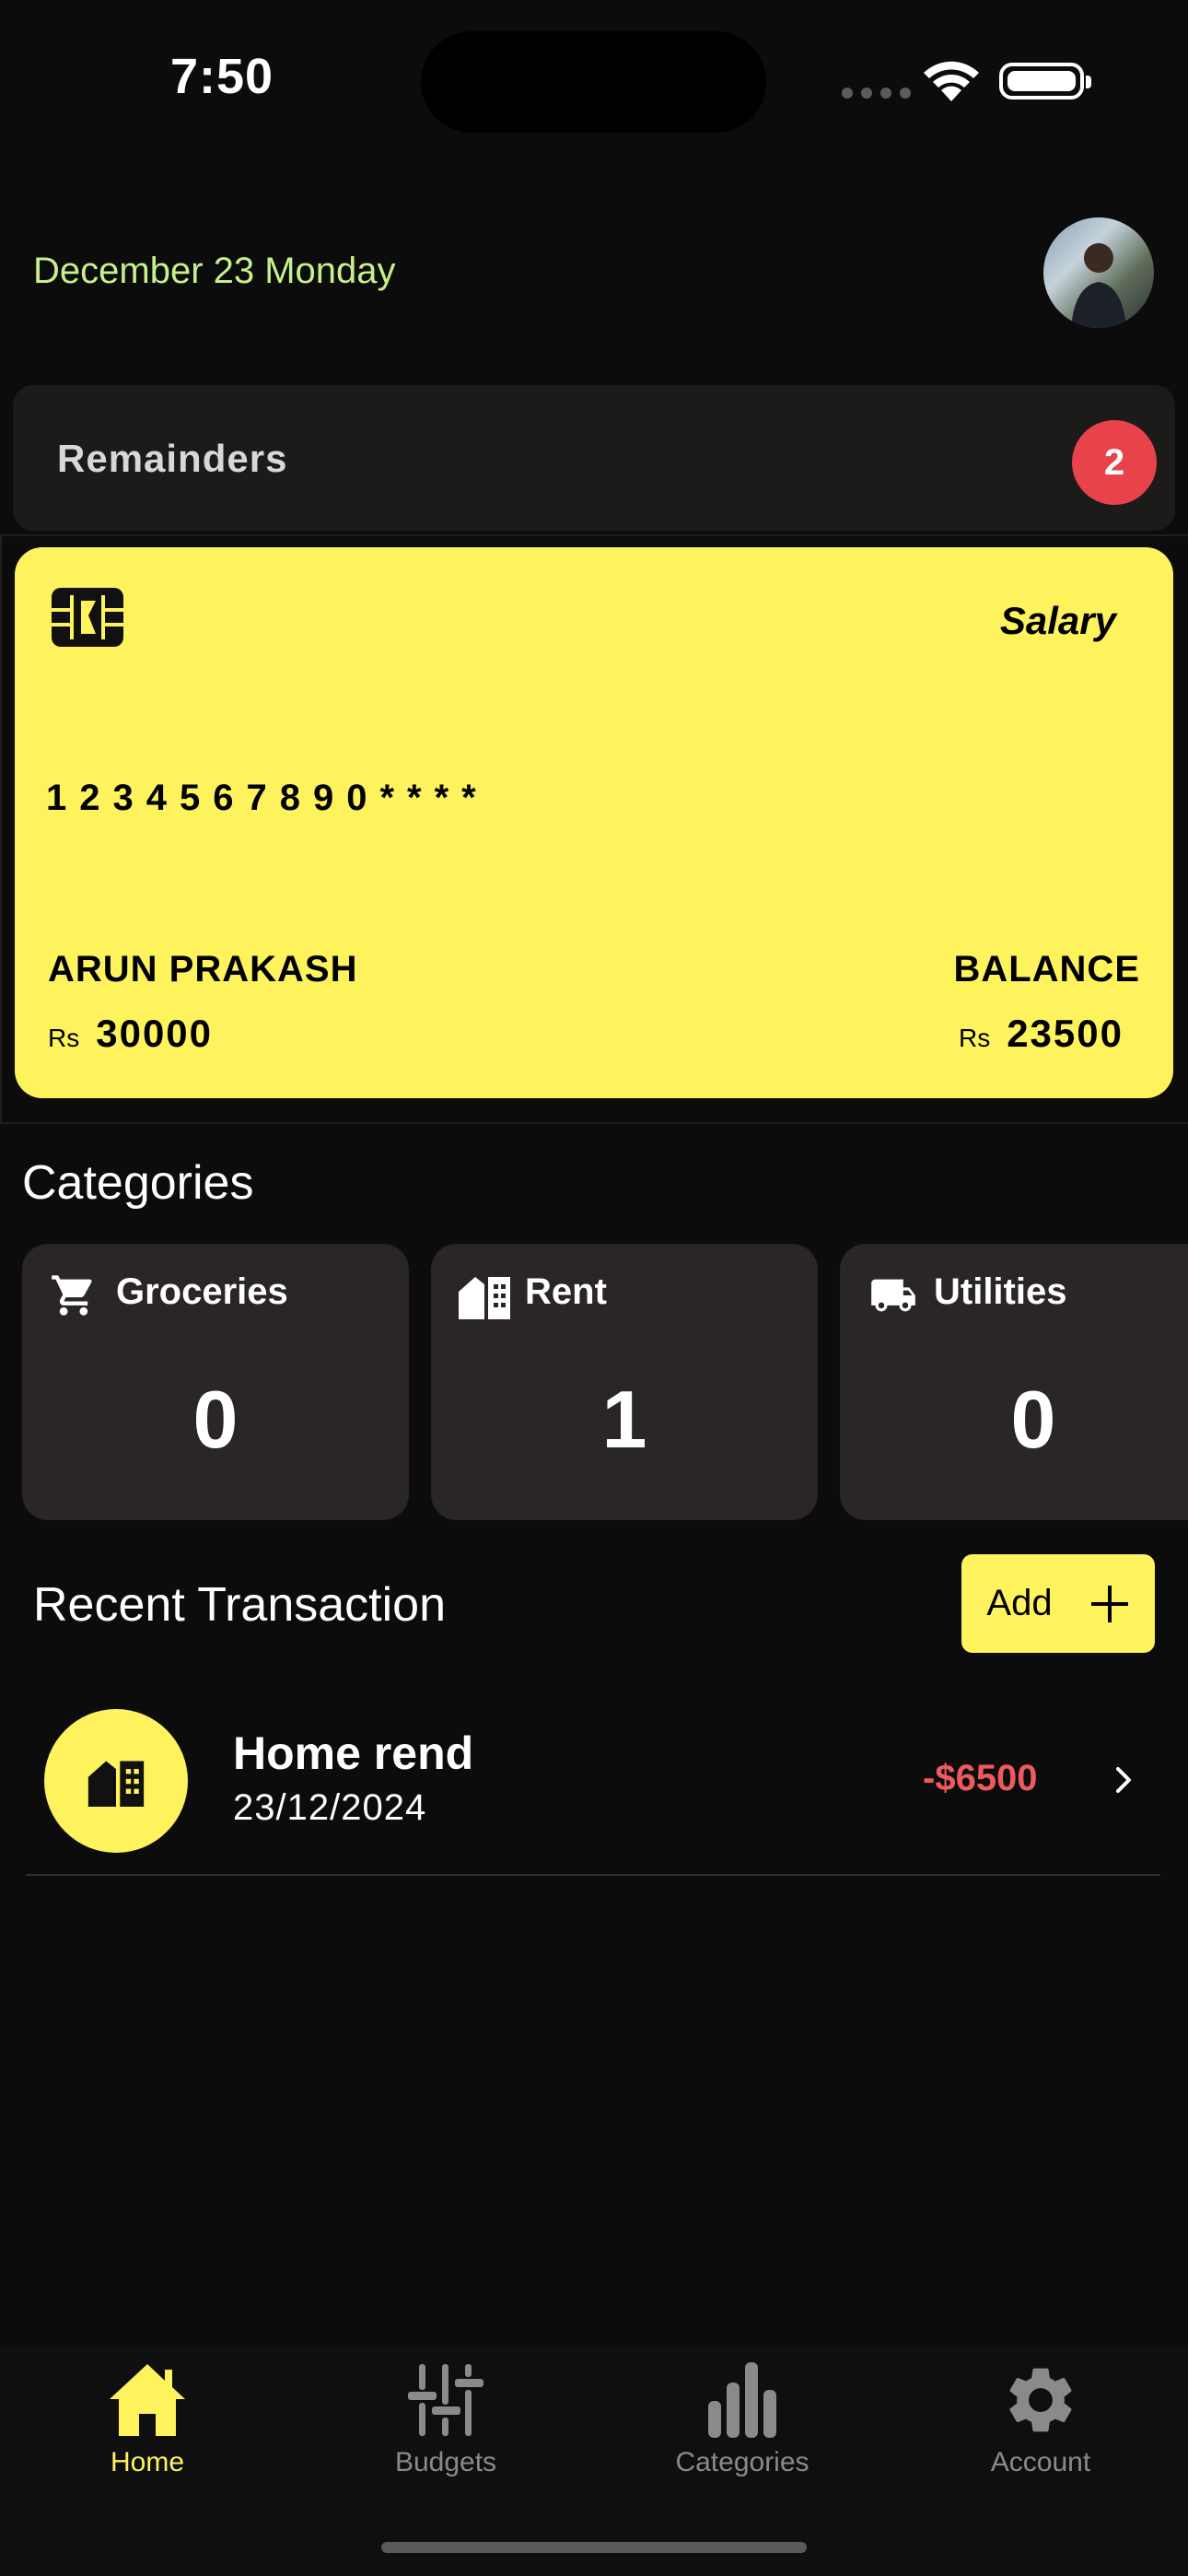  What do you see at coordinates (147, 2400) in the screenshot?
I see `home-icon` at bounding box center [147, 2400].